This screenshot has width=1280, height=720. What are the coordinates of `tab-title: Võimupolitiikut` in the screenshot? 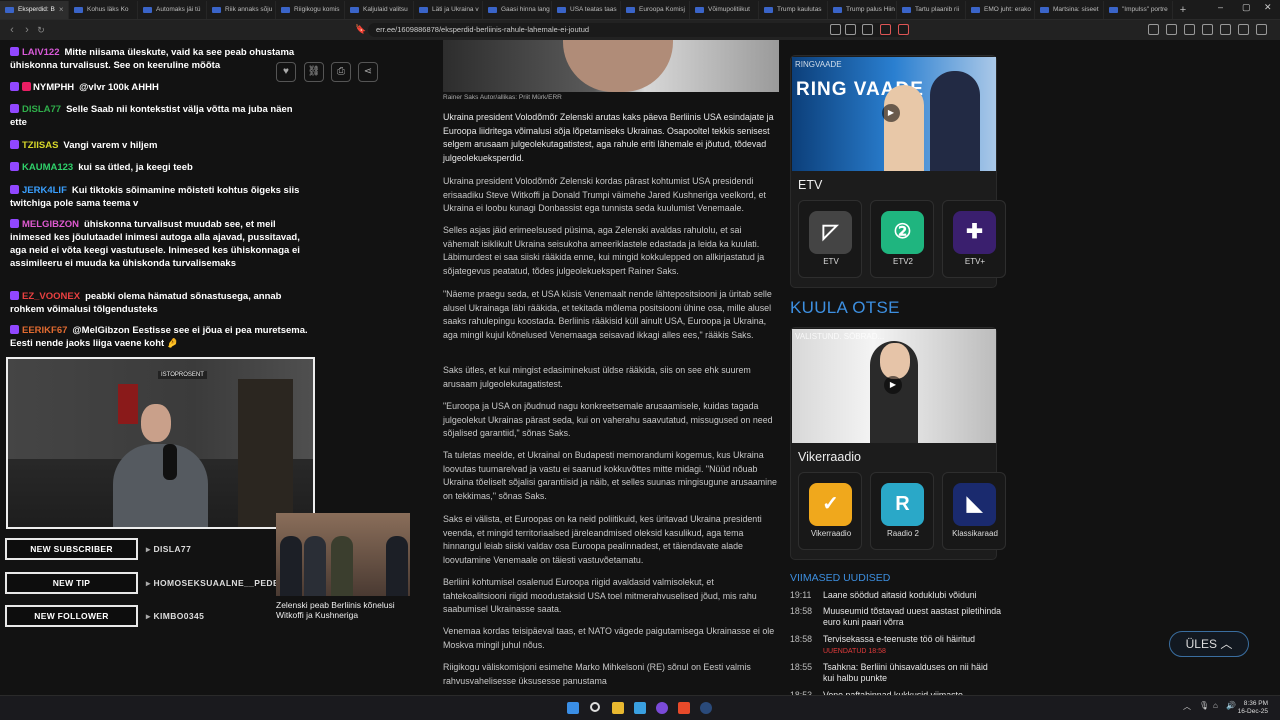 It's located at (729, 9).